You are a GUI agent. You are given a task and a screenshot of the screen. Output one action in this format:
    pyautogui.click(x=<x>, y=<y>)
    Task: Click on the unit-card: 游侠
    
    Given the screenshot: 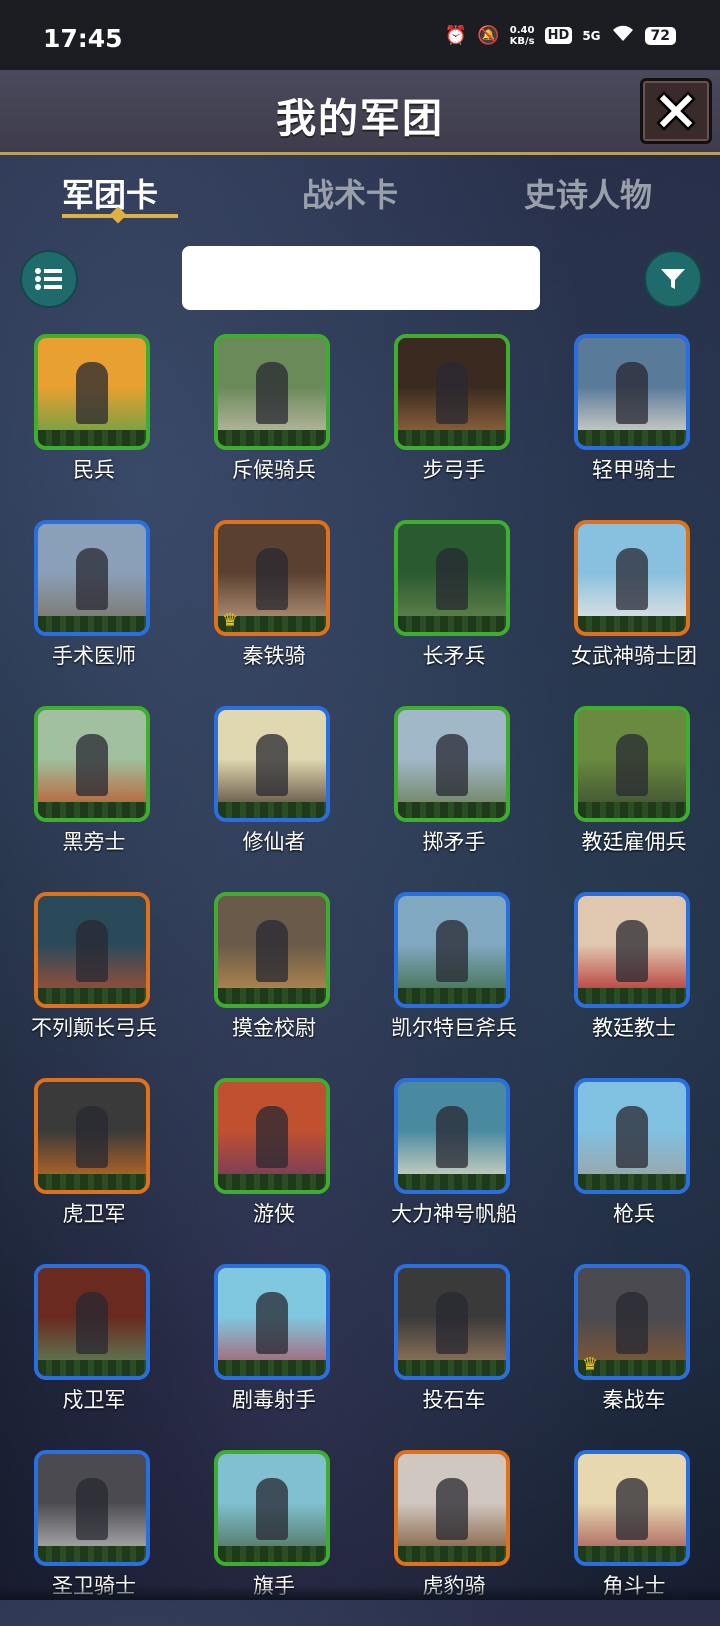 What is the action you would take?
    pyautogui.click(x=274, y=1166)
    